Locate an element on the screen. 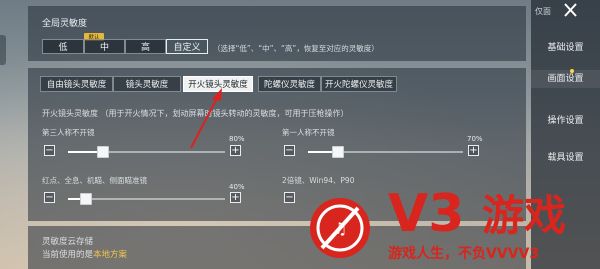  watermark-name: 游戏 is located at coordinates (524, 215).